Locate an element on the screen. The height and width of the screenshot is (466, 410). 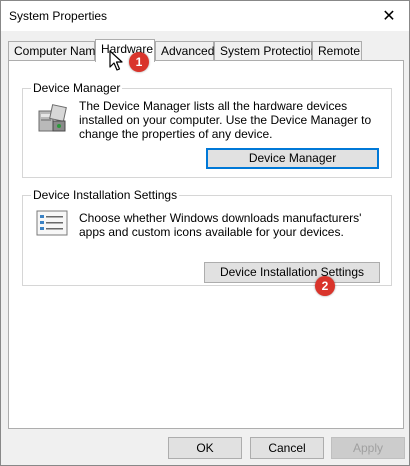
tab-computer-name: Computer Name is located at coordinates (55, 51).